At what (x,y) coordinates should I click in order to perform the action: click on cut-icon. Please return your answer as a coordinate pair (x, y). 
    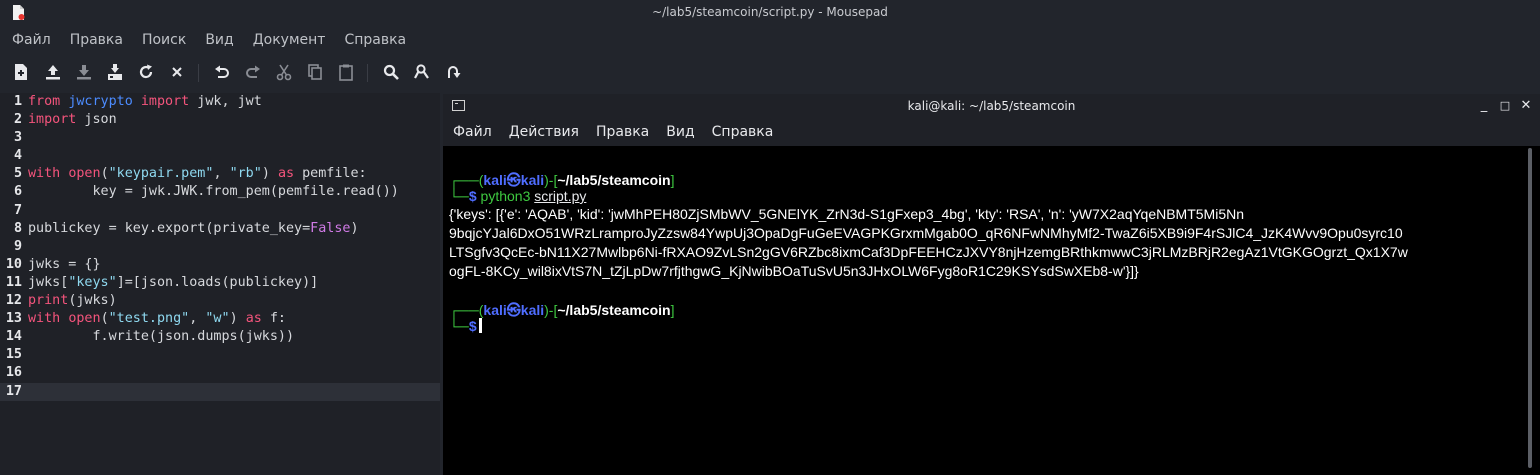
    Looking at the image, I should click on (284, 72).